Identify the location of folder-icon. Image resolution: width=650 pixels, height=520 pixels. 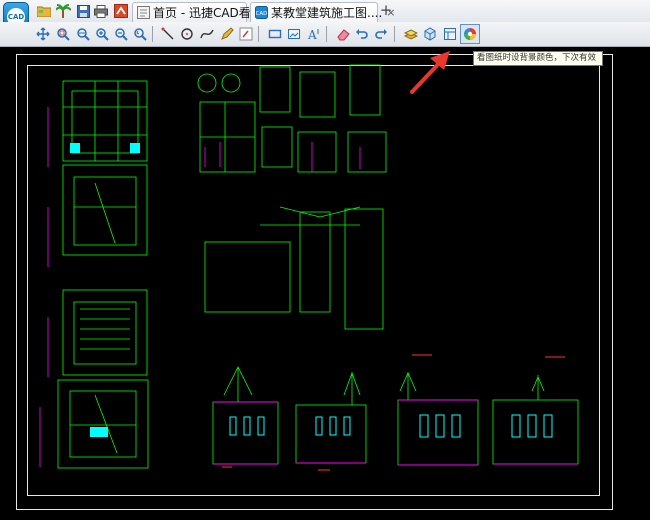
(44, 11).